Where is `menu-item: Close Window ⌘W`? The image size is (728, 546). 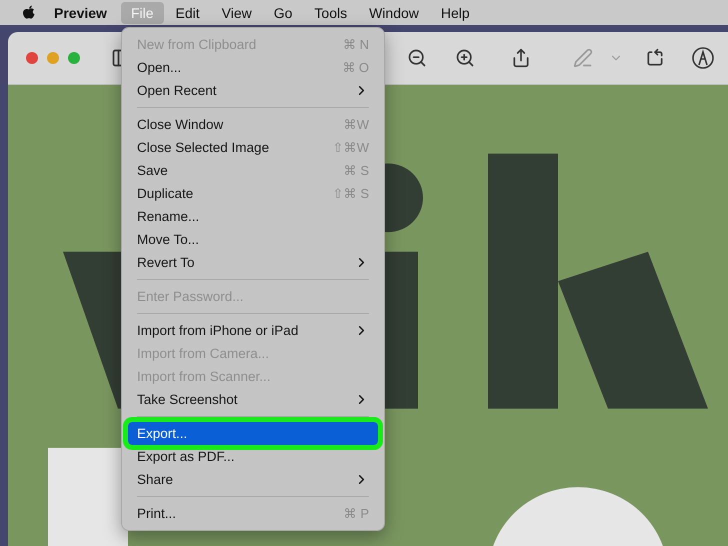 menu-item: Close Window ⌘W is located at coordinates (253, 124).